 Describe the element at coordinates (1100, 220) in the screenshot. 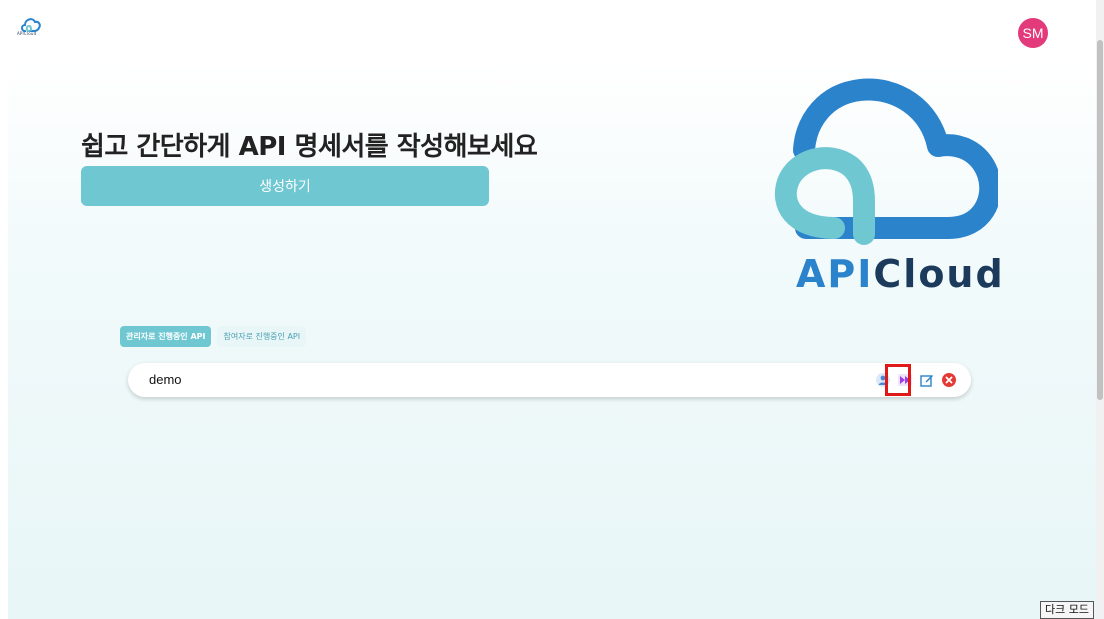

I see `scrollbar-thumb` at that location.